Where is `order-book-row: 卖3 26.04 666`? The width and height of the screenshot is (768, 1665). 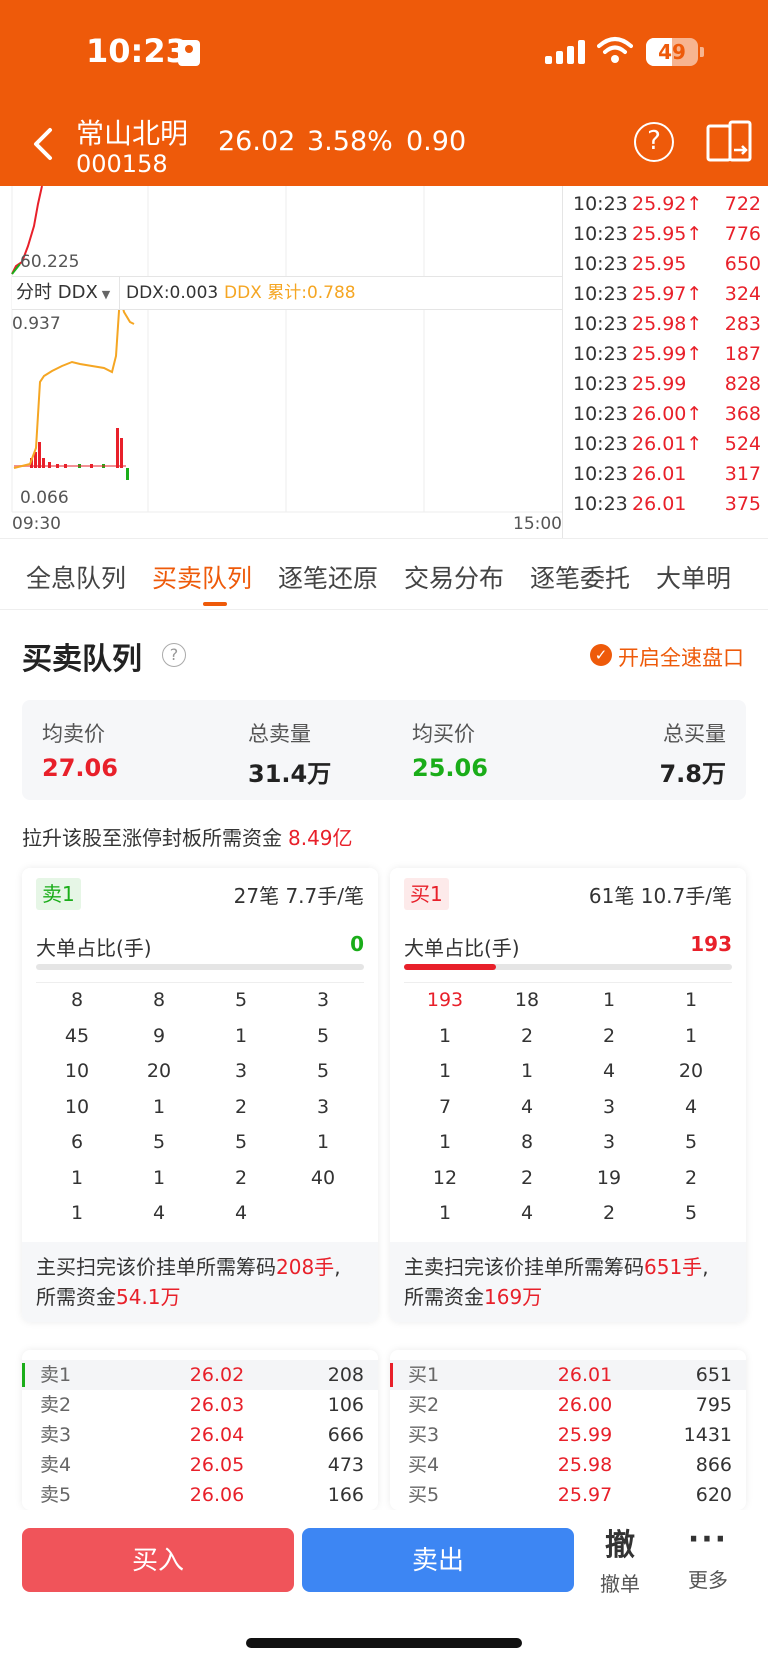 order-book-row: 卖3 26.04 666 is located at coordinates (200, 1435).